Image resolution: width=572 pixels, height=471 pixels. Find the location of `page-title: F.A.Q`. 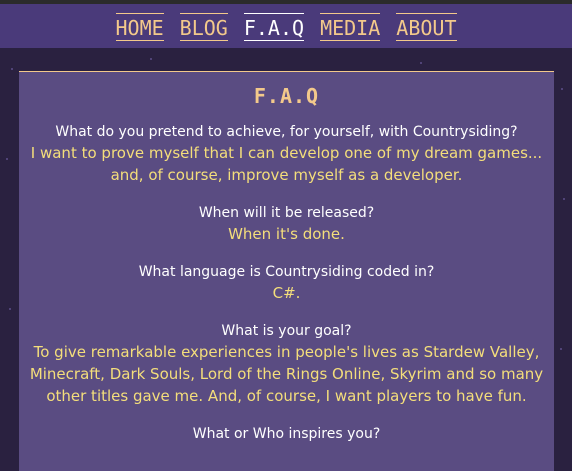

page-title: F.A.Q is located at coordinates (286, 96).